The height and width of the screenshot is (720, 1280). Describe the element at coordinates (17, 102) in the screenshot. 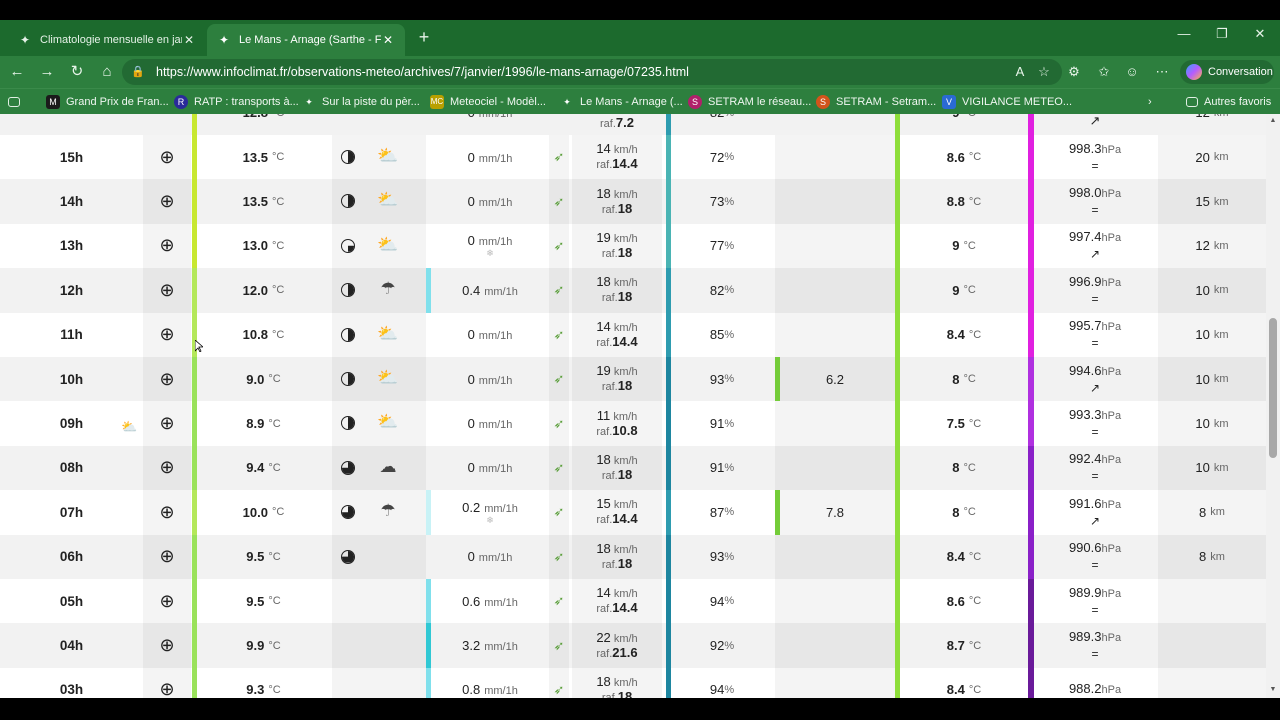

I see `favorites-bar-icon` at that location.